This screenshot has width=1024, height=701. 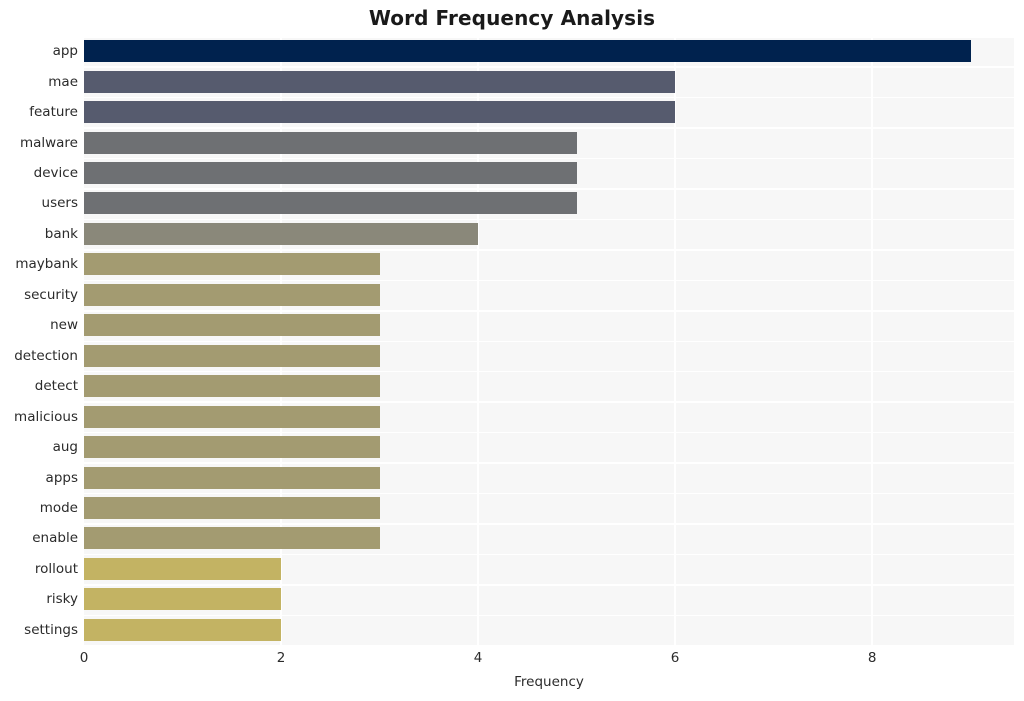 What do you see at coordinates (51, 629) in the screenshot?
I see `y-axis-tick-label: settings` at bounding box center [51, 629].